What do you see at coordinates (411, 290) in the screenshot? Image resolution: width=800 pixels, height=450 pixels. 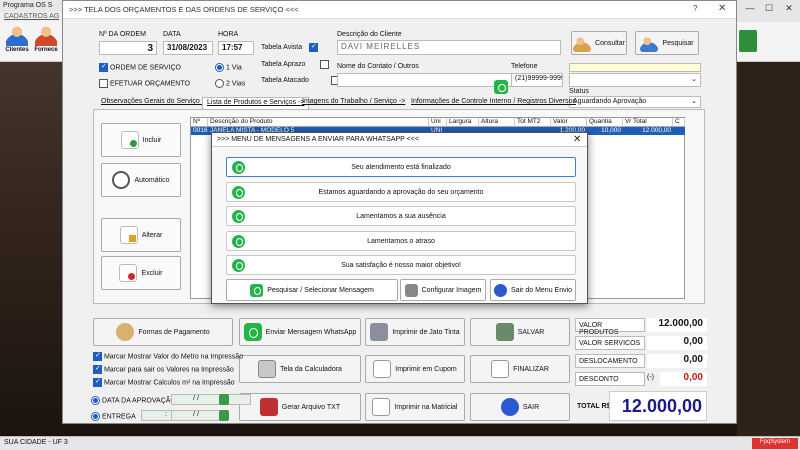 I see `tools-icon` at bounding box center [411, 290].